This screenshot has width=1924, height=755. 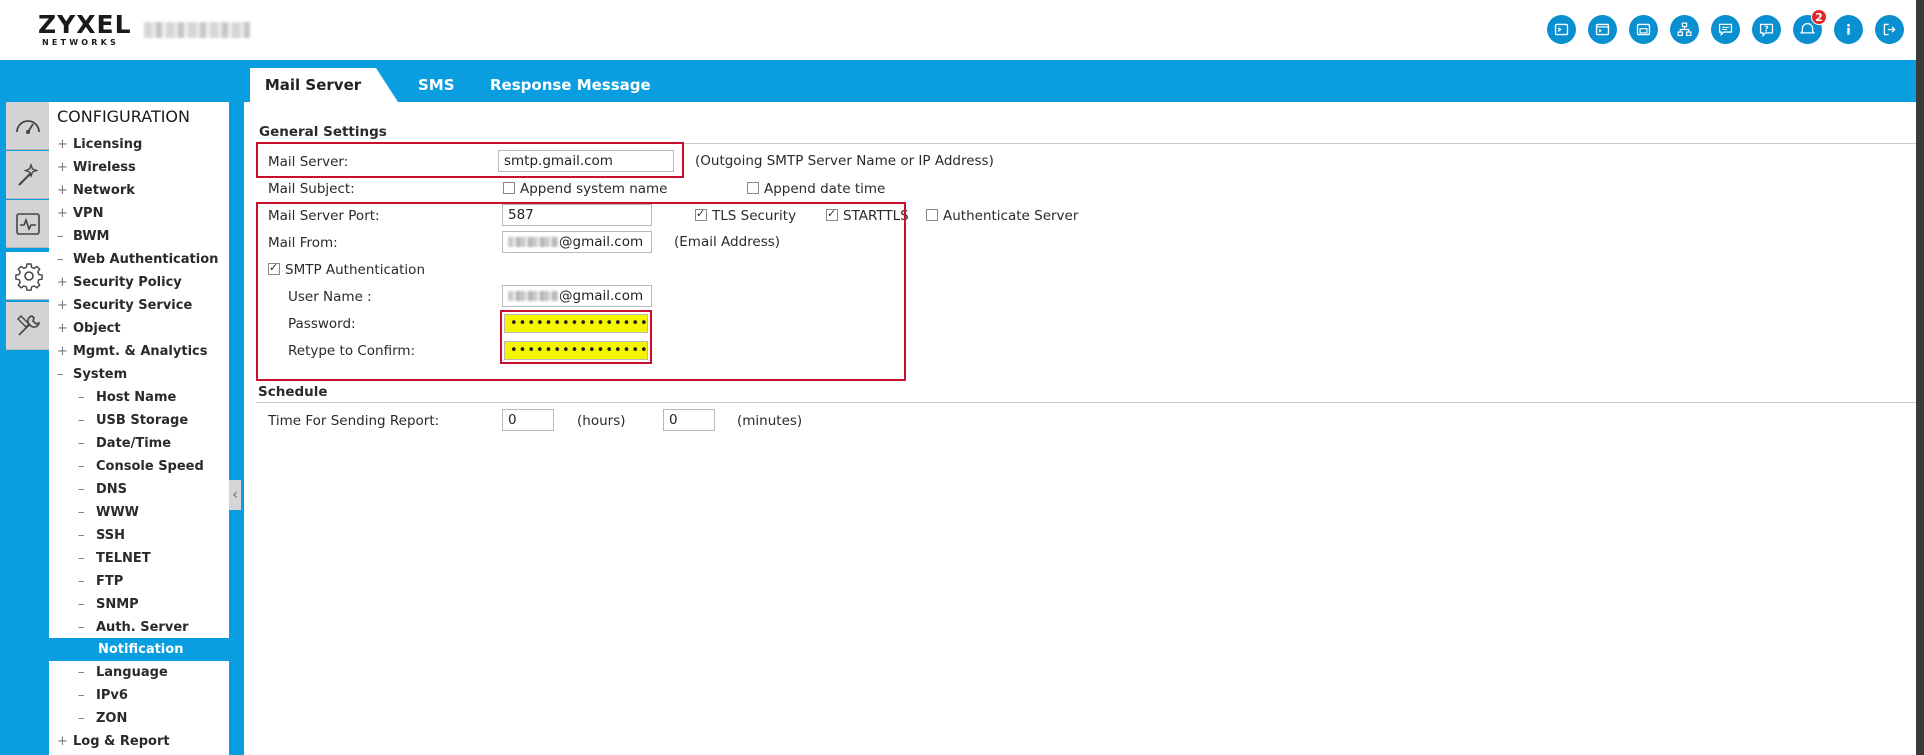 I want to click on sidebar-item-bwm: – BWM, so click(x=83, y=236).